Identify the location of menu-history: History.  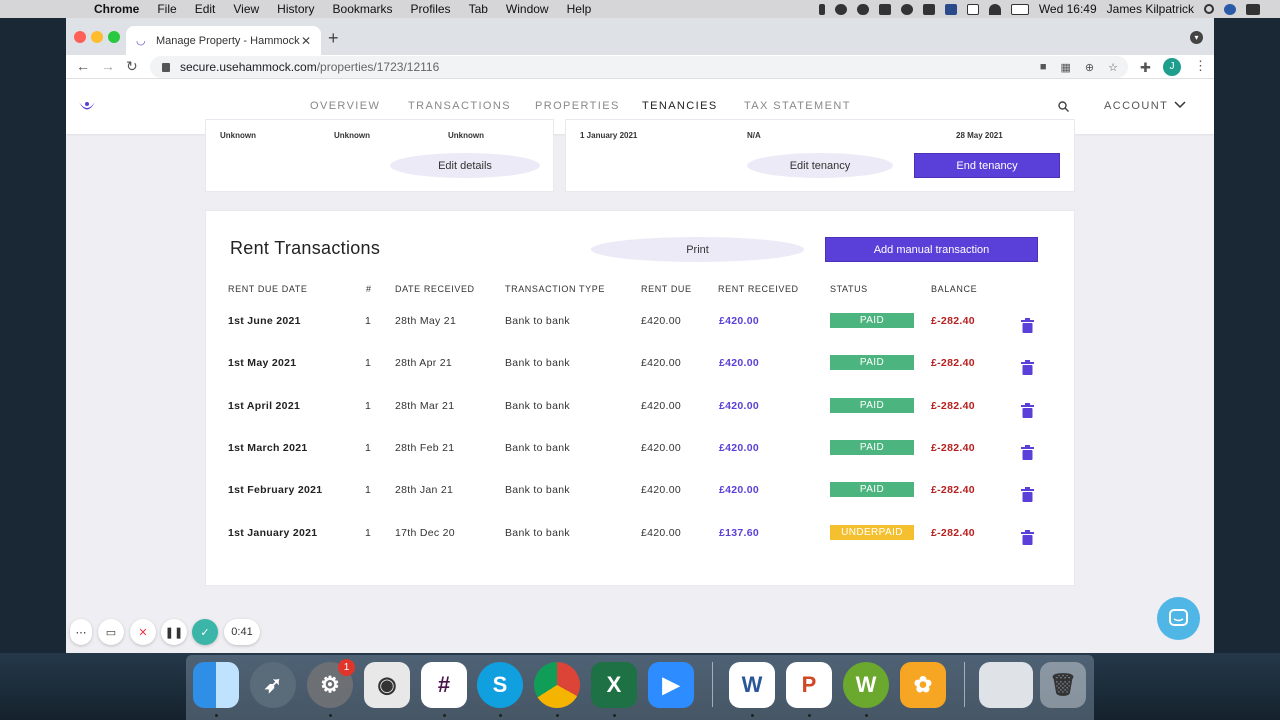
(295, 9).